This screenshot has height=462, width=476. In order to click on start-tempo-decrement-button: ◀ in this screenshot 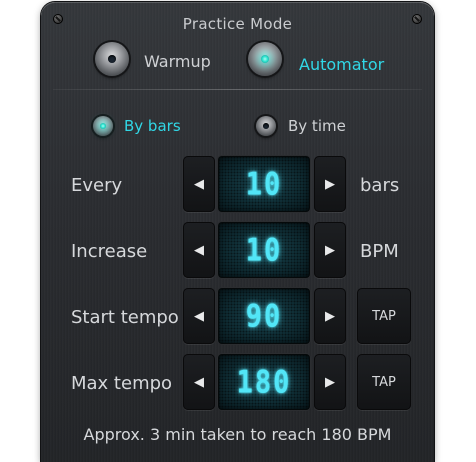, I will do `click(199, 316)`.